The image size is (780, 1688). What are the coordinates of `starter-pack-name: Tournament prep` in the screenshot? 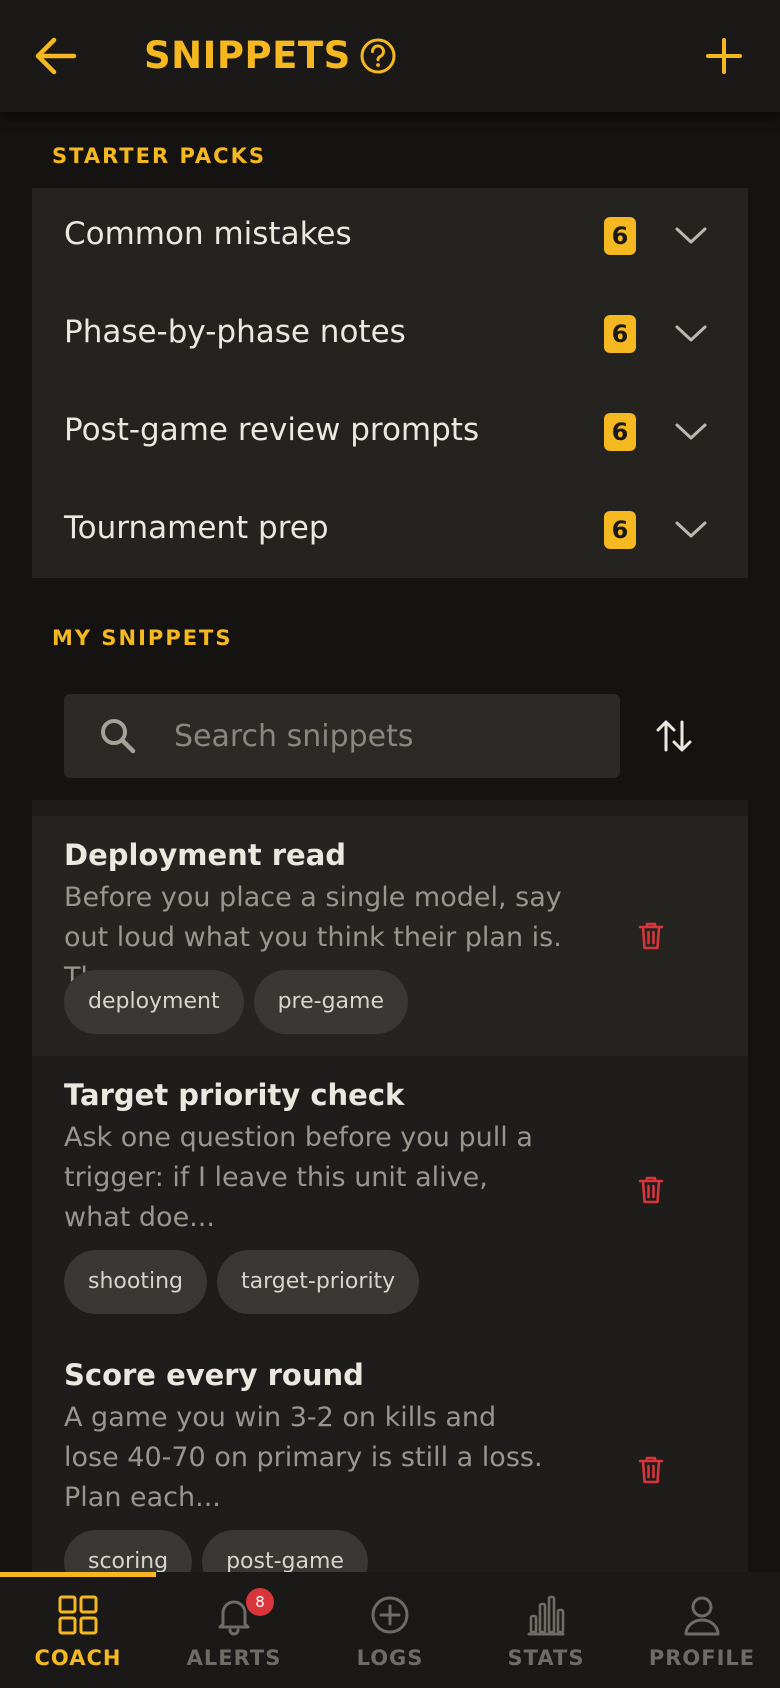 It's located at (196, 528).